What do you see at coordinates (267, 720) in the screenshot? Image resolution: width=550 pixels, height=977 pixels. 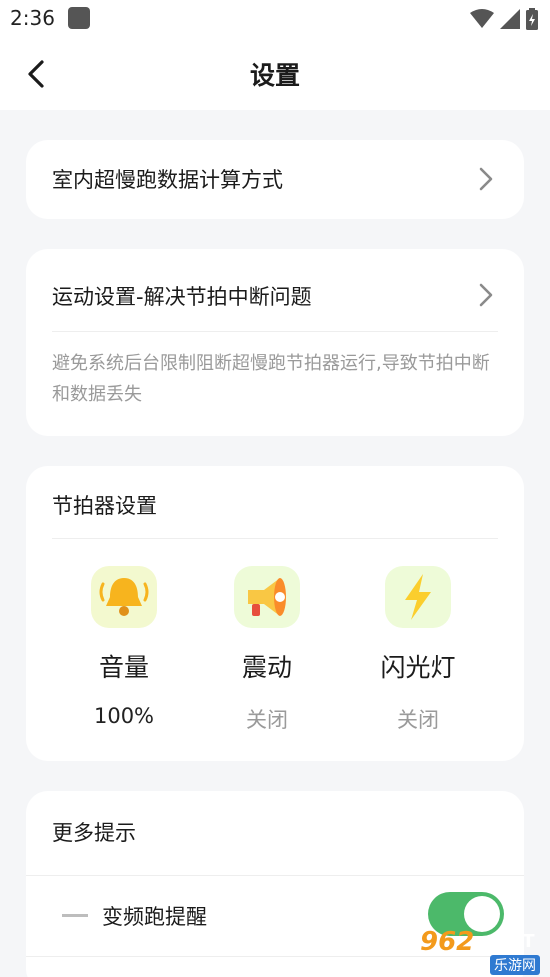 I see `vibration-value: 关闭` at bounding box center [267, 720].